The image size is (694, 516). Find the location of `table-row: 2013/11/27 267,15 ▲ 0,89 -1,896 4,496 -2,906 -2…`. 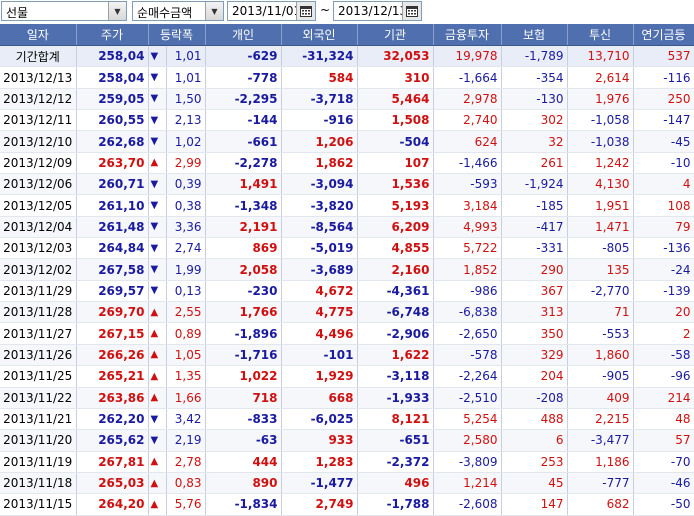

table-row: 2013/11/27 267,15 ▲ 0,89 -1,896 4,496 -2,906 -2… is located at coordinates (347, 333).